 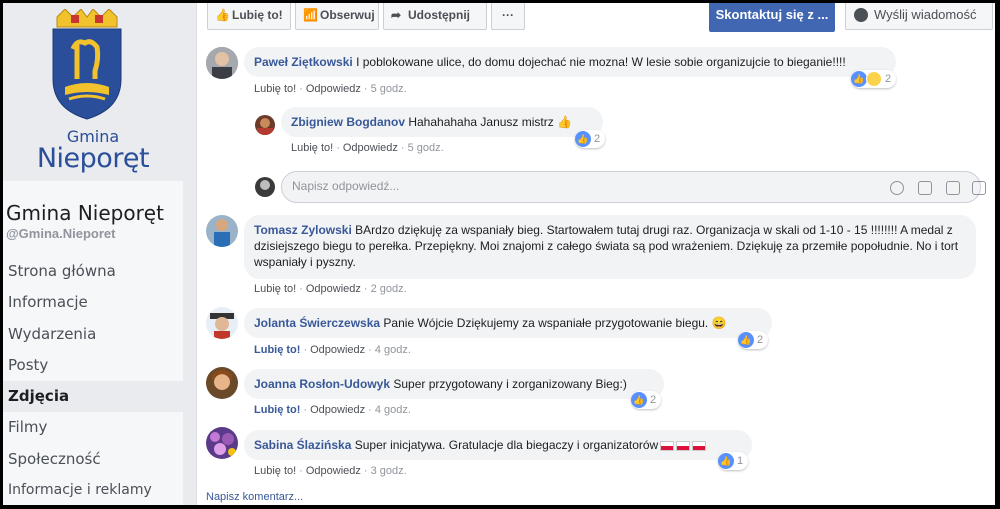 I want to click on emoji-icon, so click(x=897, y=188).